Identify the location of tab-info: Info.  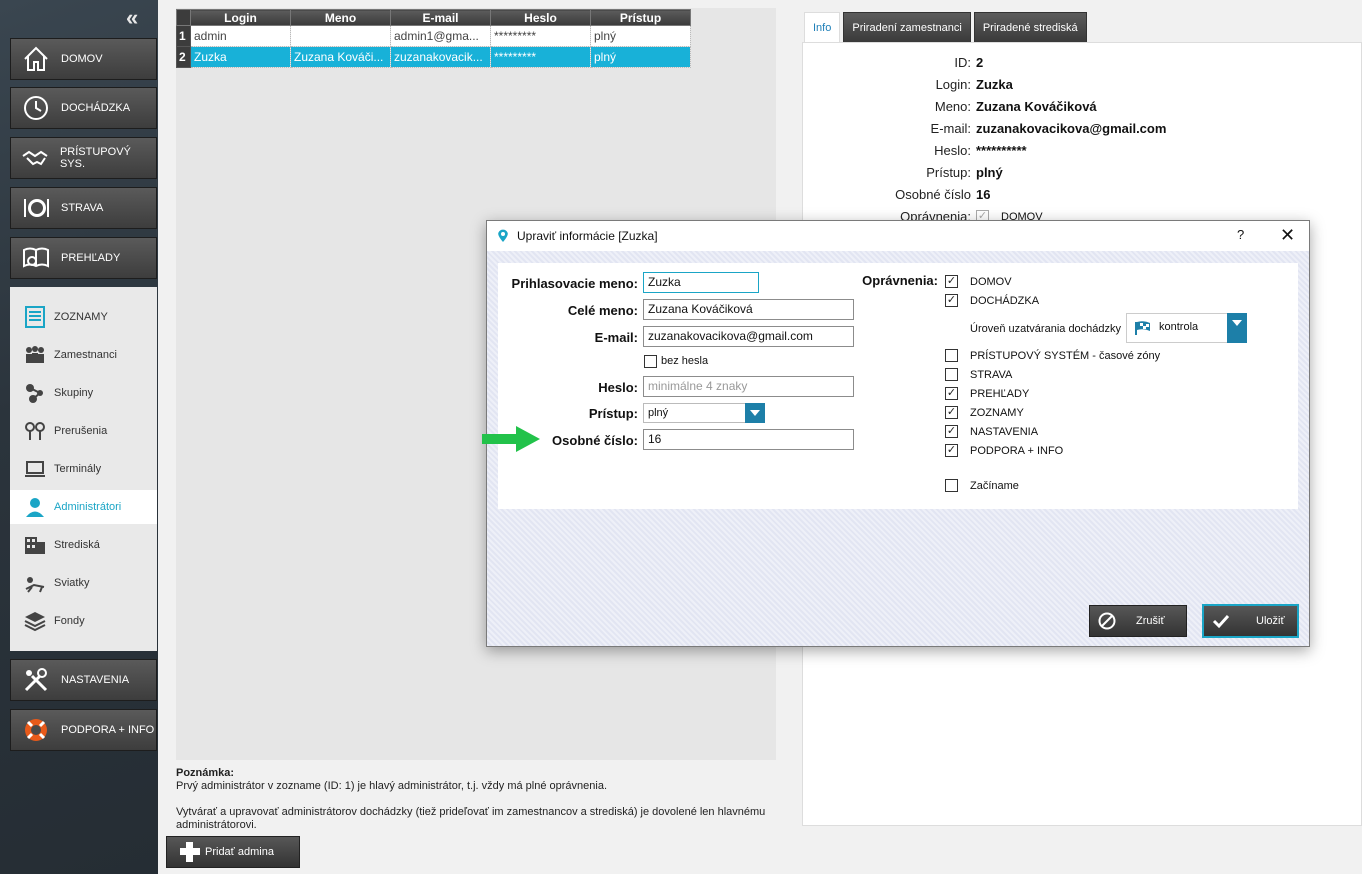
(822, 27).